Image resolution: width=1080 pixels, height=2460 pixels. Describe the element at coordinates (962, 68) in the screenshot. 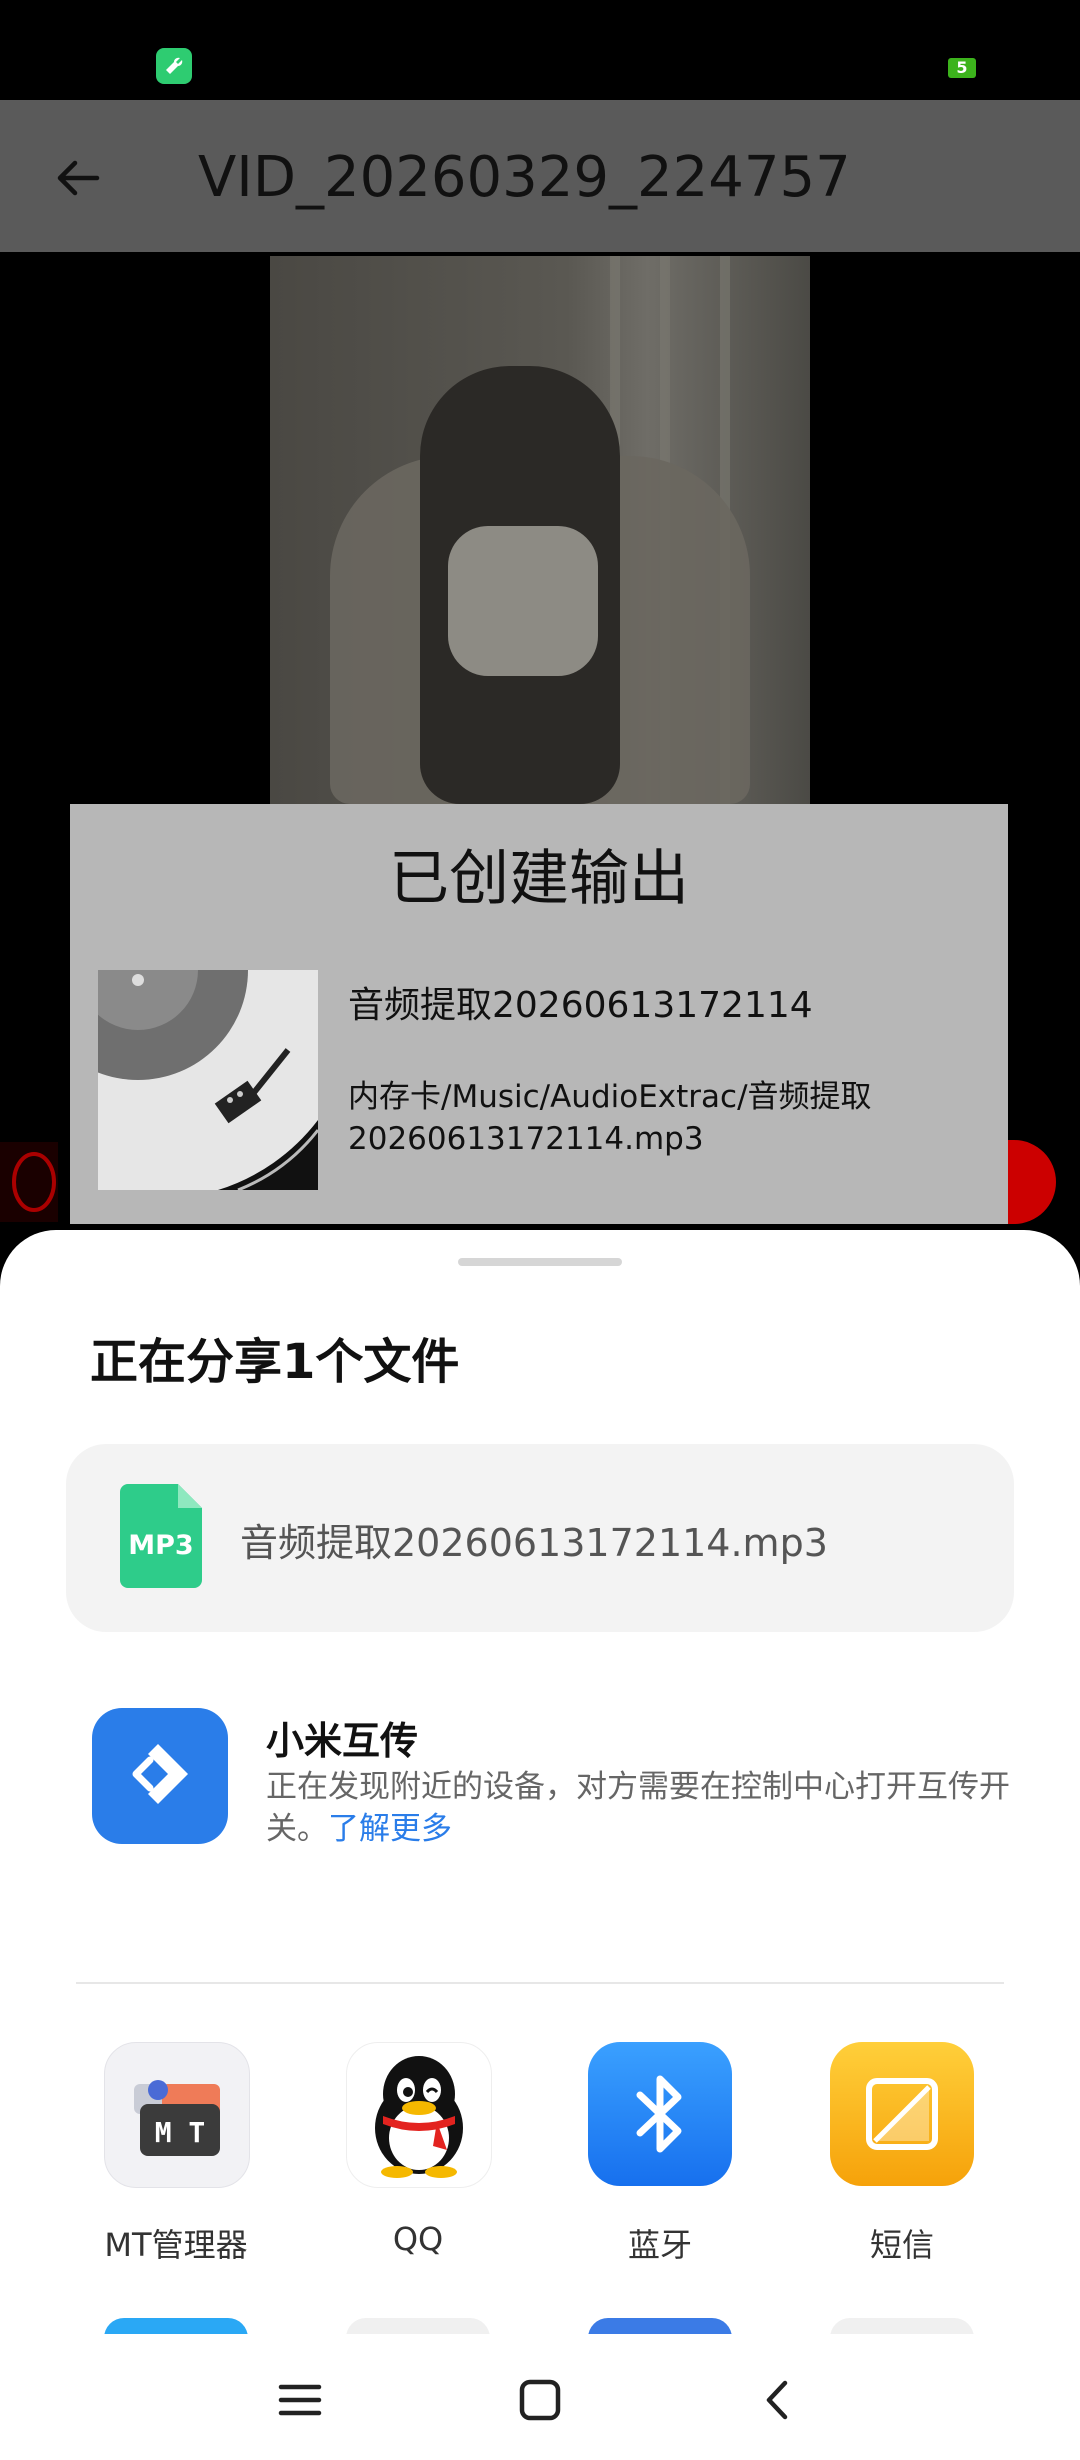

I see `battery-indicator: 5` at that location.